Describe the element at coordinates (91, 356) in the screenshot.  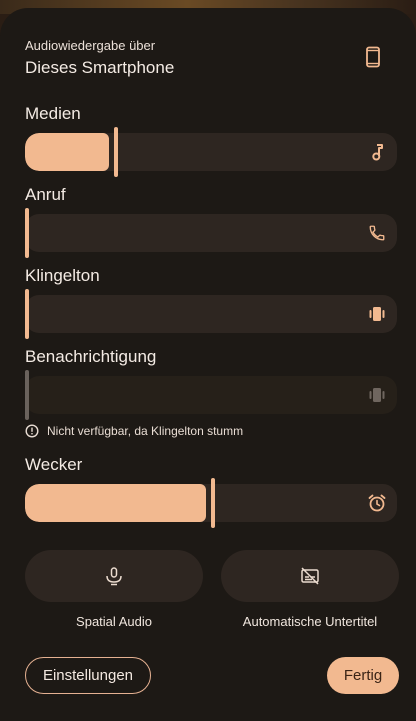
I see `notification-volume-label: Benachrichtigung` at that location.